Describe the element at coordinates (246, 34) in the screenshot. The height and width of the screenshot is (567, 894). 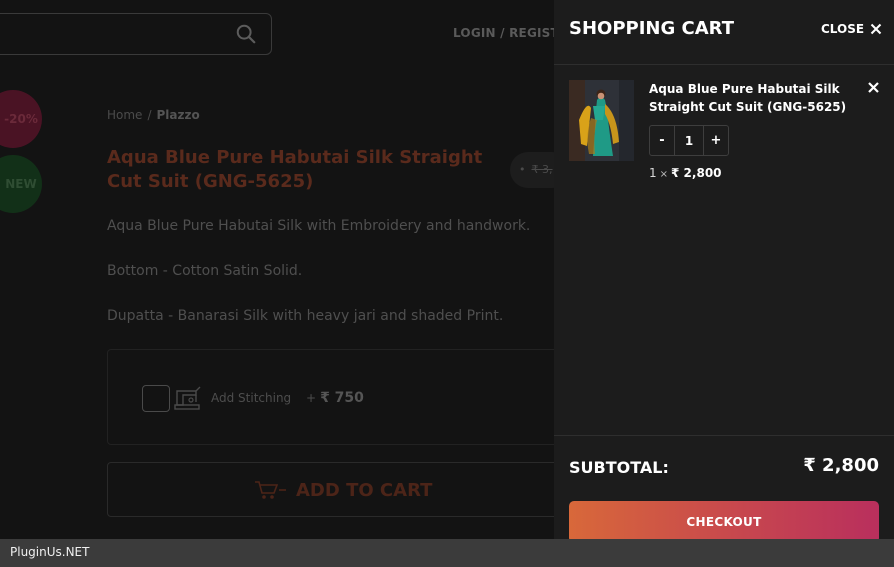
I see `search-icon` at that location.